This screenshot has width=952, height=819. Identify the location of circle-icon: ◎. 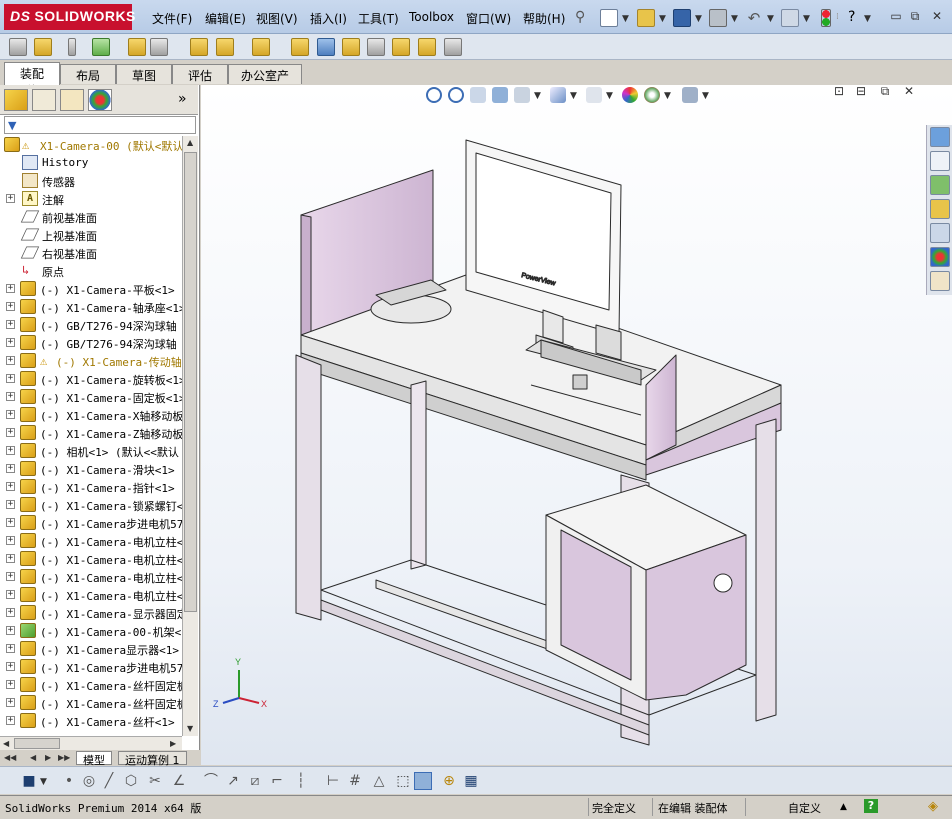
(89, 781).